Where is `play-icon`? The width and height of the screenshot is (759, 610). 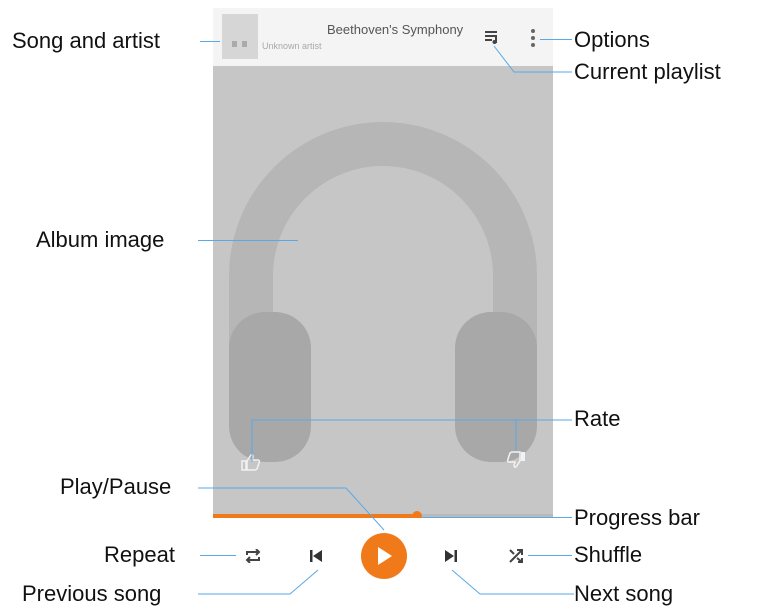 play-icon is located at coordinates (385, 556).